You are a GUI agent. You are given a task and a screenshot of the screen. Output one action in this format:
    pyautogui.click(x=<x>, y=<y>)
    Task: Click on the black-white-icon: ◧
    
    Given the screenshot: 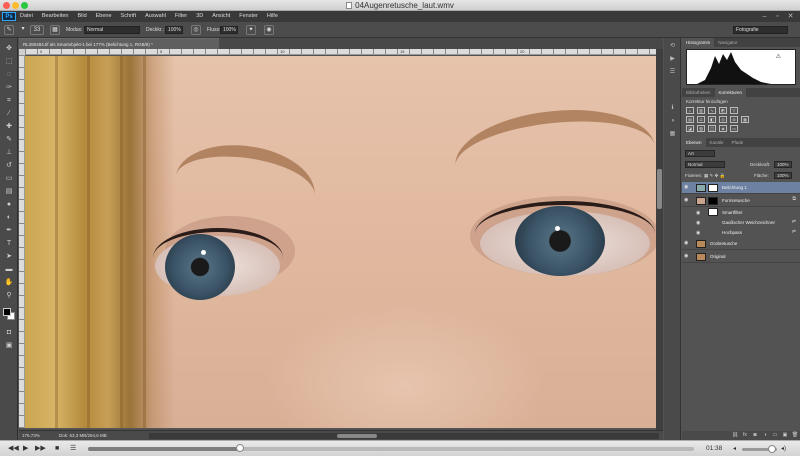 What is the action you would take?
    pyautogui.click(x=712, y=119)
    